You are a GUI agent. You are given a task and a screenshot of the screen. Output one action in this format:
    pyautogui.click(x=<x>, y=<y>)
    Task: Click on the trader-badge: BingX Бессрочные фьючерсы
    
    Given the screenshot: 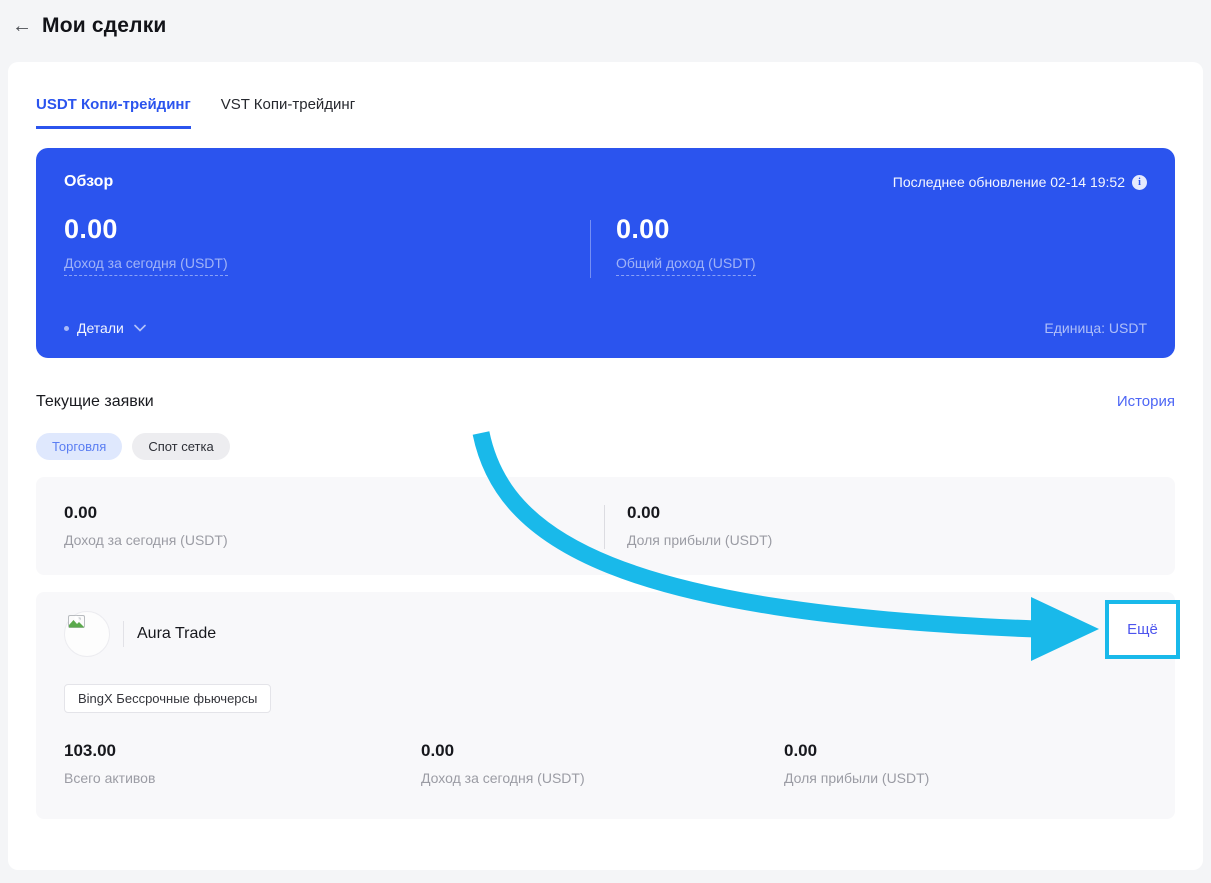 What is the action you would take?
    pyautogui.click(x=168, y=698)
    